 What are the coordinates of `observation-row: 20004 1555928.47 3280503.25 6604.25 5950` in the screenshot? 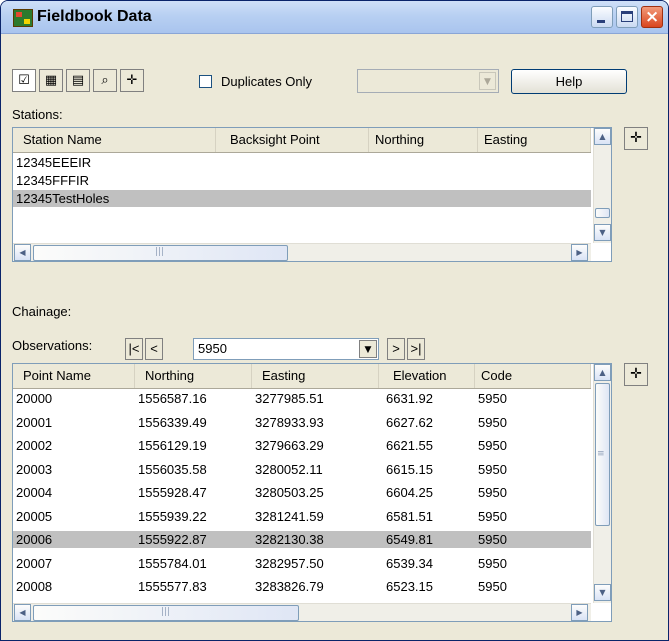 It's located at (302, 492).